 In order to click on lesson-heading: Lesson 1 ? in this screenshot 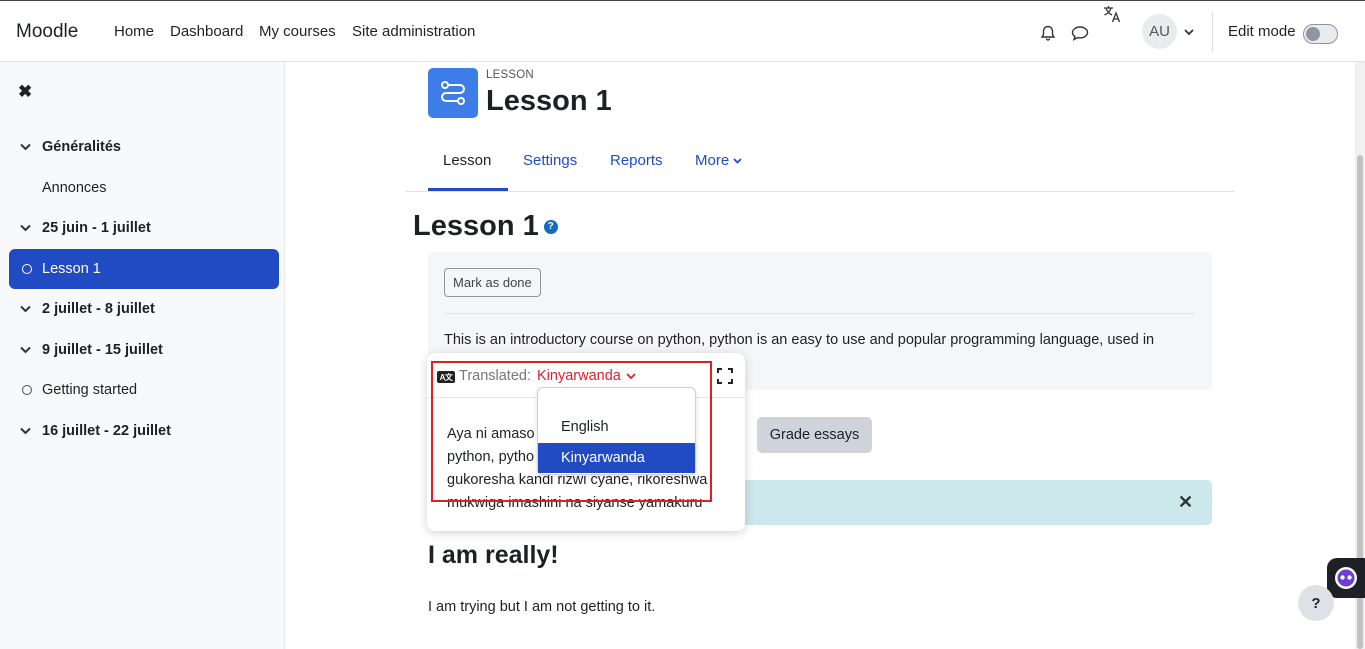, I will do `click(485, 226)`.